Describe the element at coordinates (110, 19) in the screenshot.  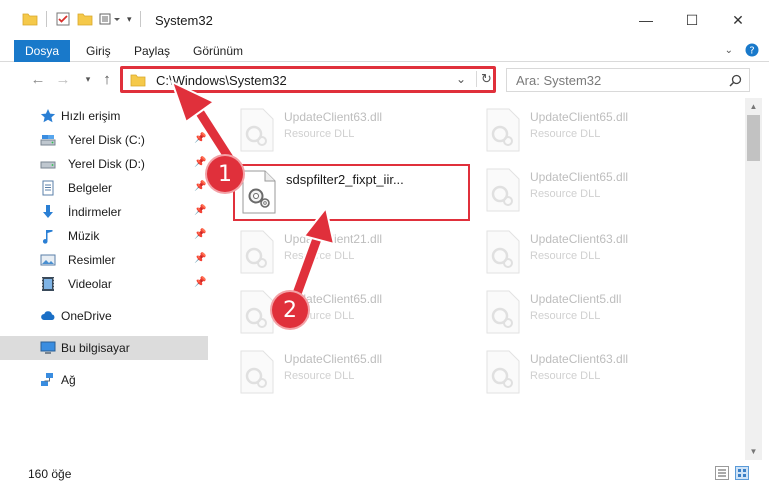
I see `customize-toolbar-icon` at that location.